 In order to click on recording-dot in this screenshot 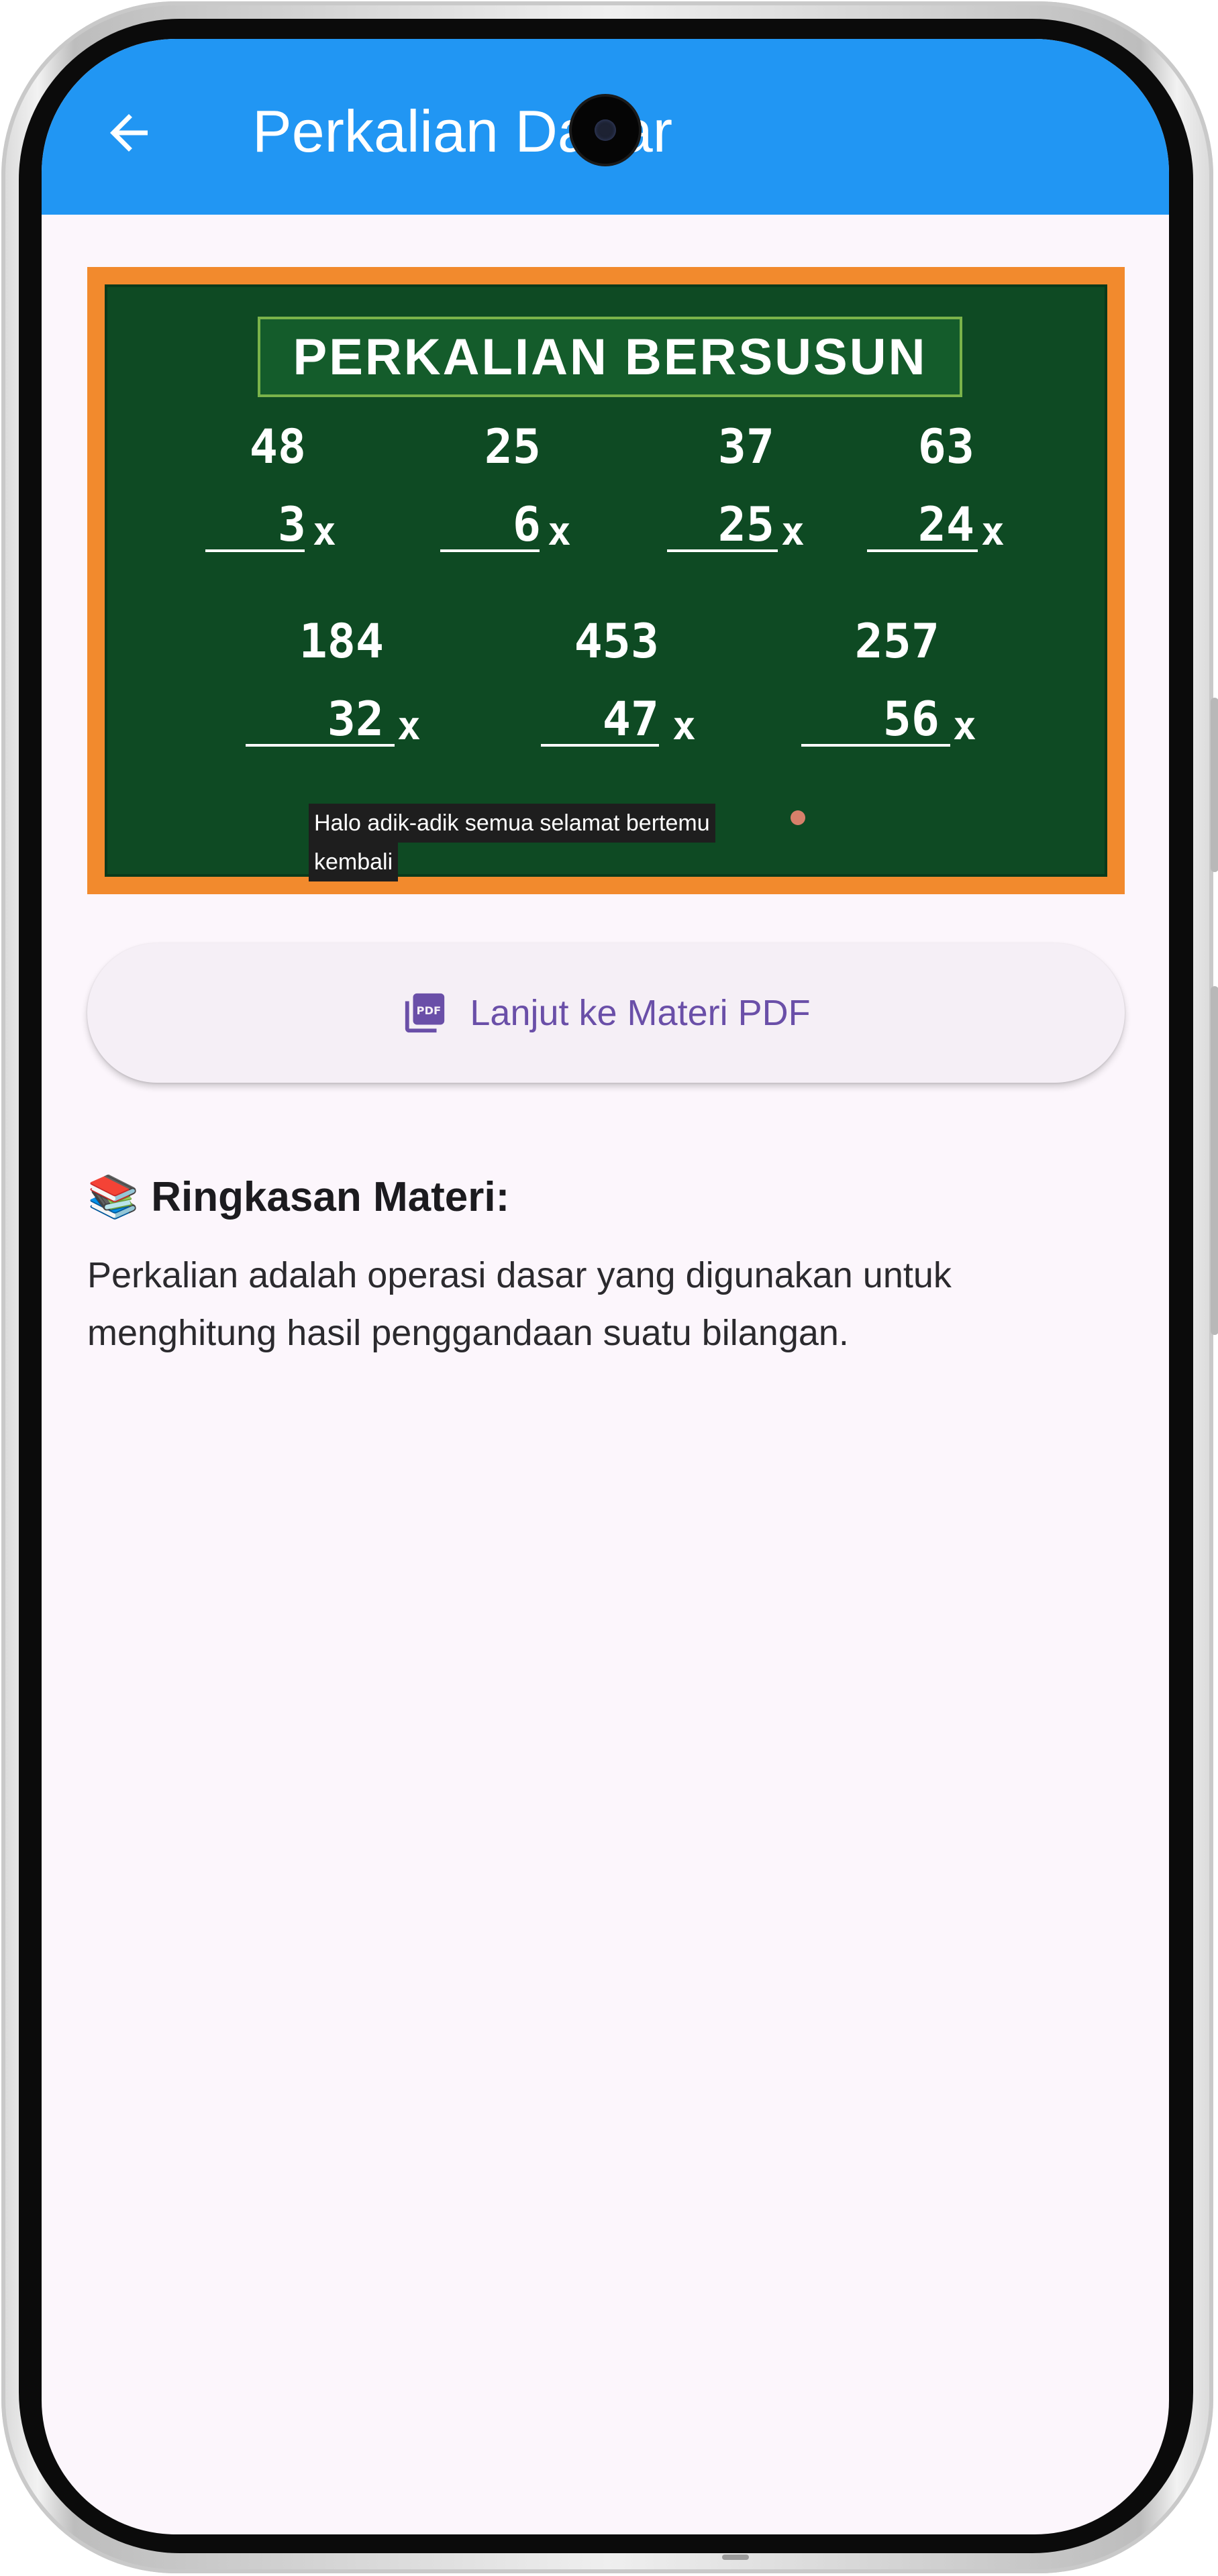, I will do `click(798, 817)`.